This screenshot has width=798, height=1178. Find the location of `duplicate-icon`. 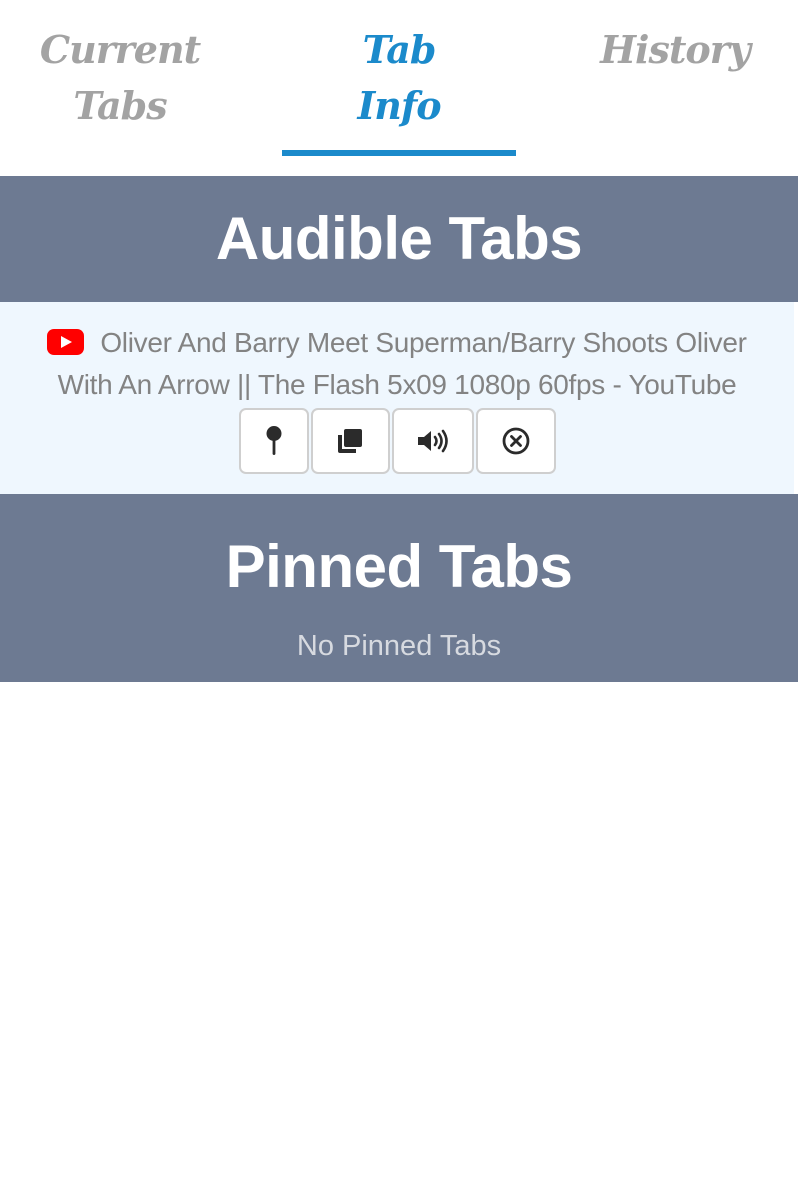

duplicate-icon is located at coordinates (350, 441).